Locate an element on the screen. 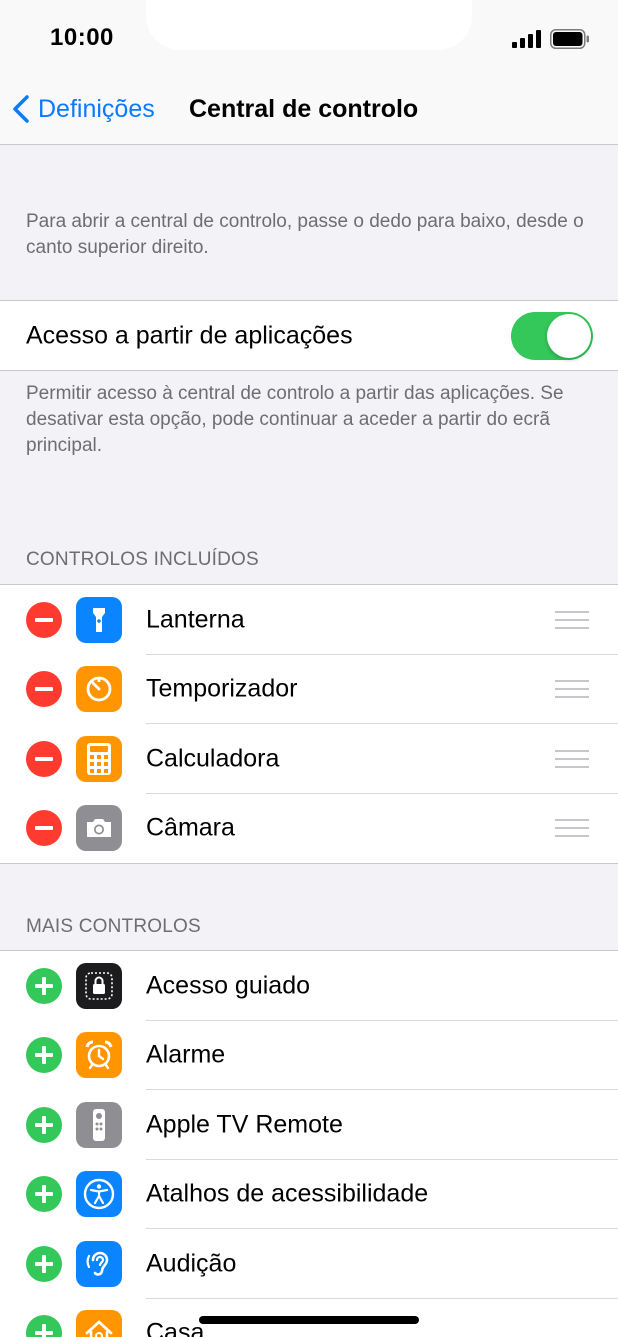  page-title: Central de controlo is located at coordinates (304, 109).